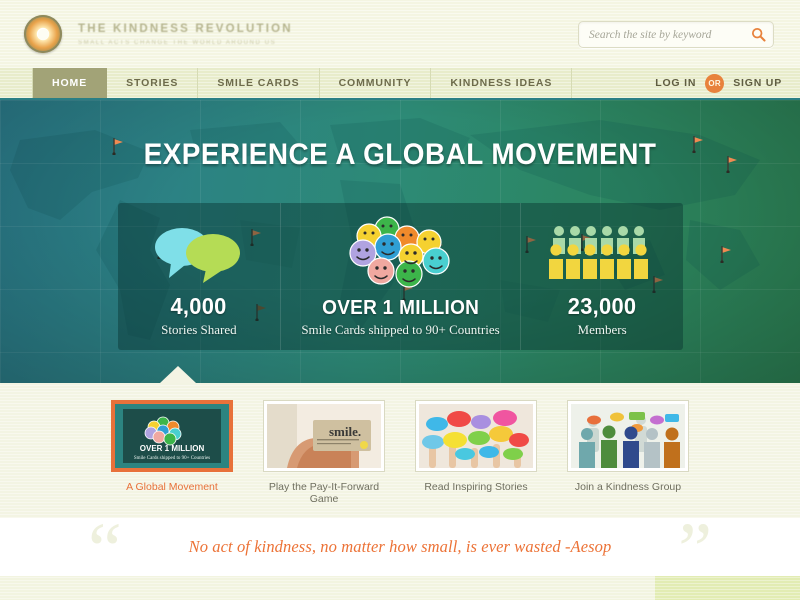 The width and height of the screenshot is (800, 600). What do you see at coordinates (725, 254) in the screenshot?
I see `map-pin-flag-icon` at bounding box center [725, 254].